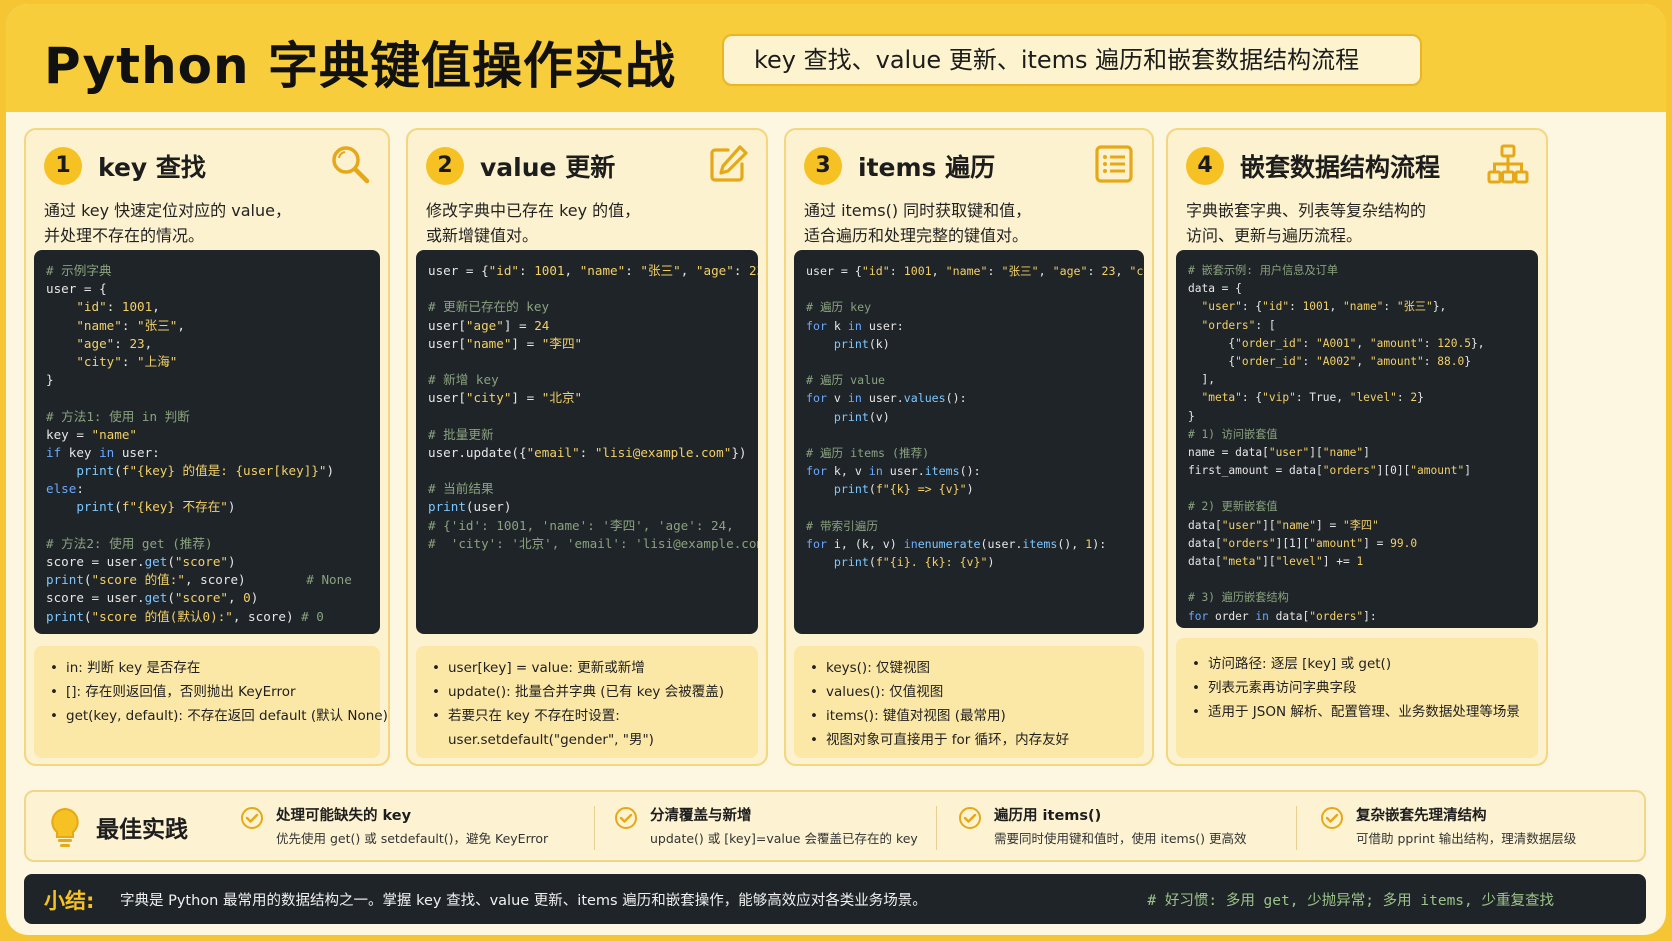  What do you see at coordinates (252, 818) in the screenshot?
I see `check-circle-icon` at bounding box center [252, 818].